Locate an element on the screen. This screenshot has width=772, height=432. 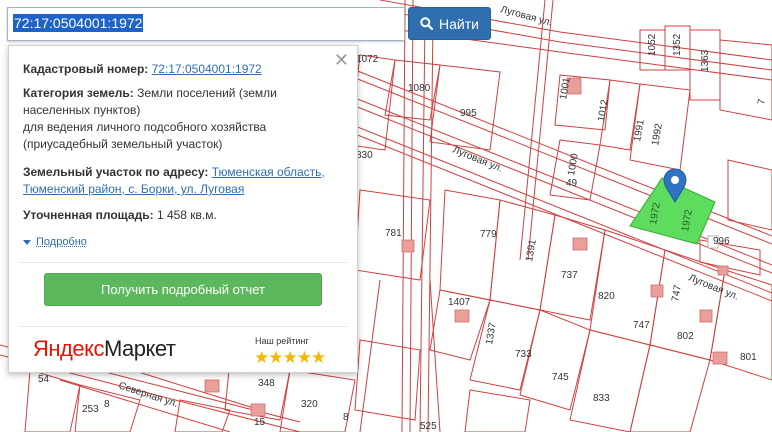
cadastral-number-row: Кадастровый номер: 72:17:0504001:1972 is located at coordinates (184, 69).